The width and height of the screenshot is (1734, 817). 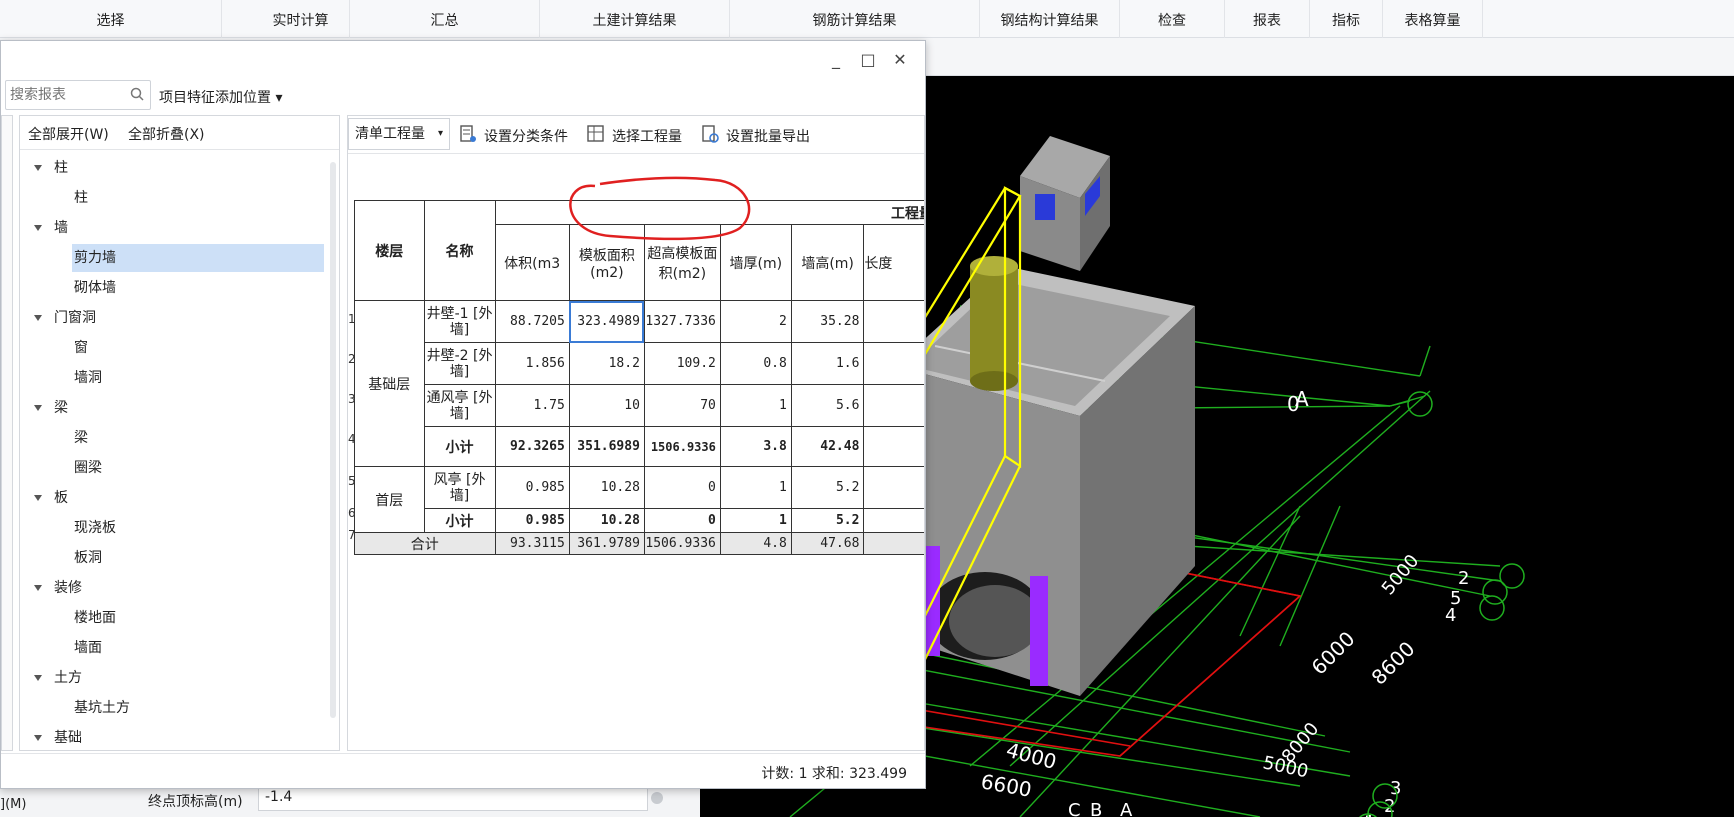 I want to click on property-state-dot, so click(x=657, y=798).